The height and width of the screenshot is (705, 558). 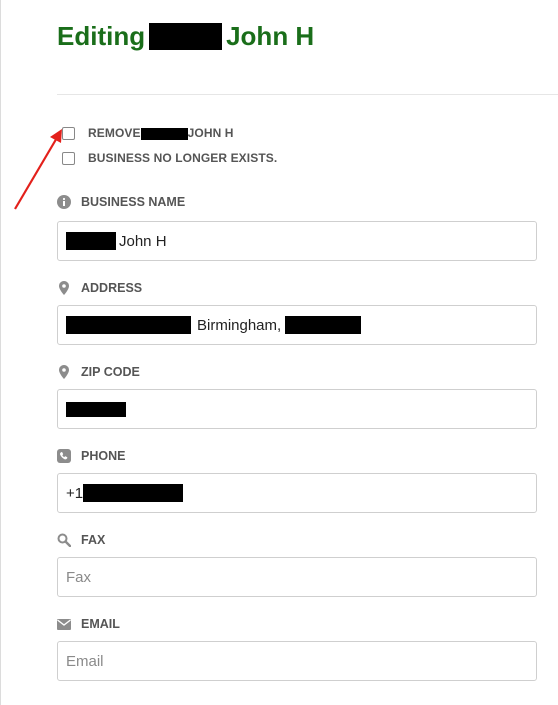 What do you see at coordinates (297, 241) in the screenshot?
I see `business-name-field: John H` at bounding box center [297, 241].